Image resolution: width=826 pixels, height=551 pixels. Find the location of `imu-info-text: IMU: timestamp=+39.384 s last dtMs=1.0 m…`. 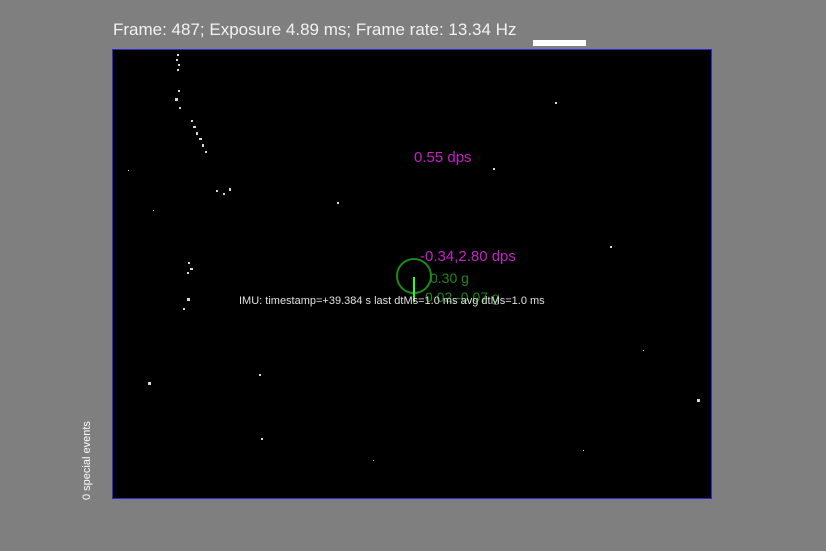

imu-info-text: IMU: timestamp=+39.384 s last dtMs=1.0 m… is located at coordinates (392, 301).